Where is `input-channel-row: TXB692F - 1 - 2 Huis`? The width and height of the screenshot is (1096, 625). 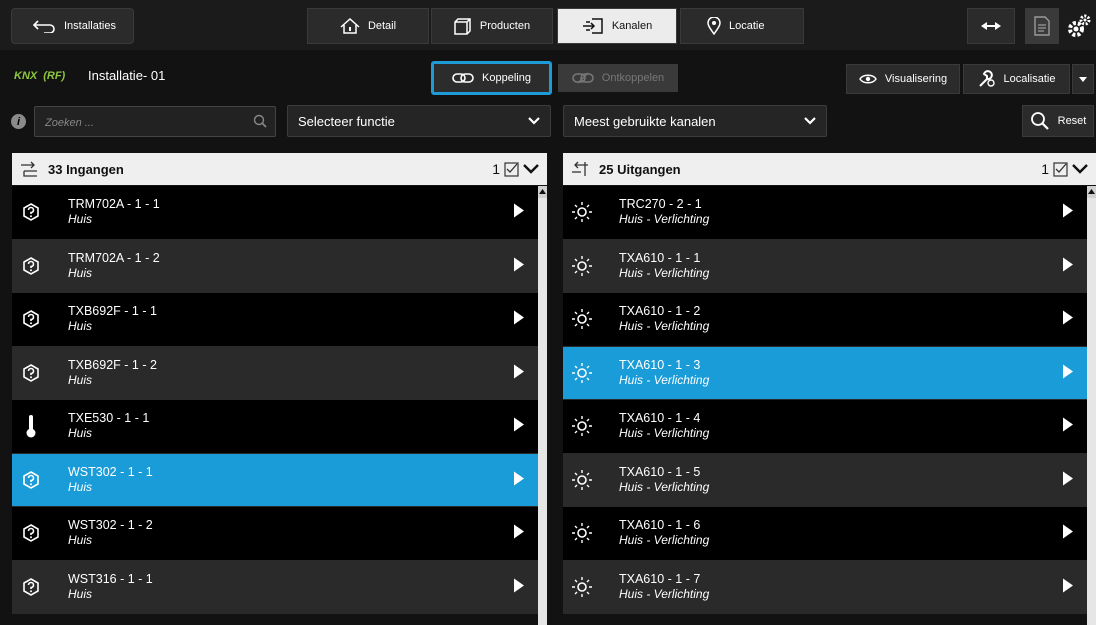
input-channel-row: TXB692F - 1 - 2 Huis is located at coordinates (275, 373).